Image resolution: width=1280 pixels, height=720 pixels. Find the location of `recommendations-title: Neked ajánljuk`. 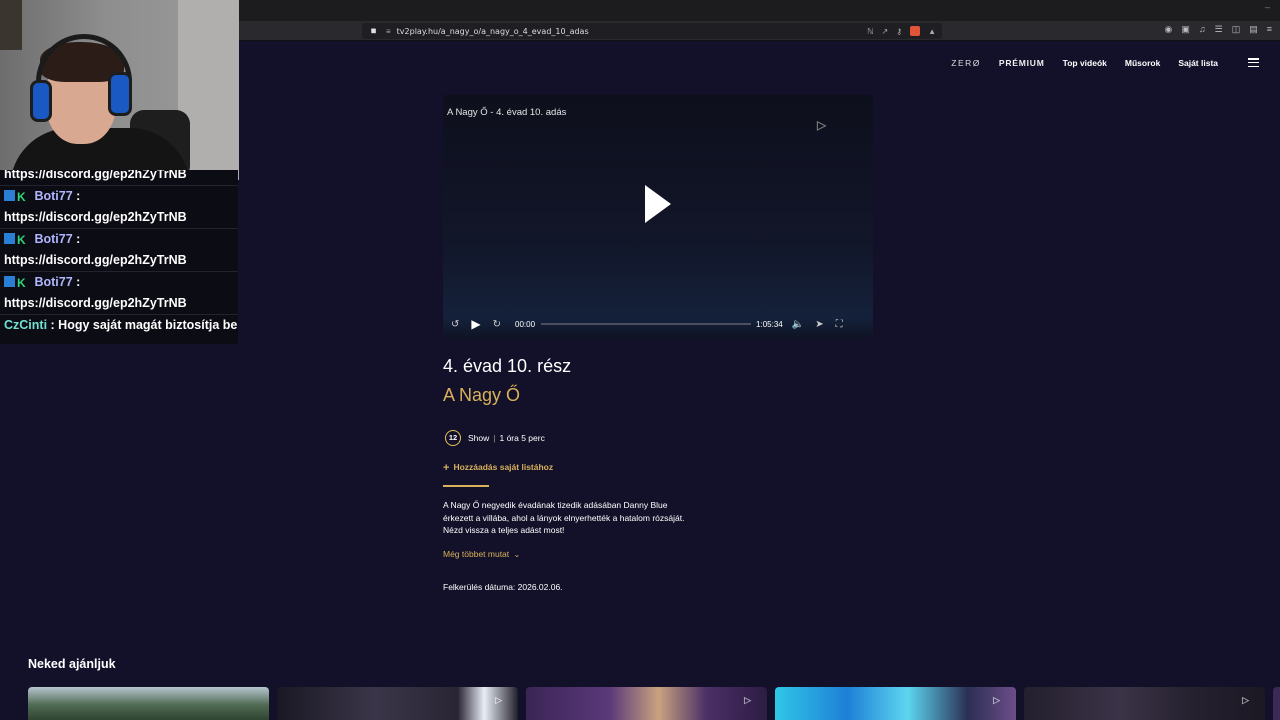

recommendations-title: Neked ajánljuk is located at coordinates (72, 664).